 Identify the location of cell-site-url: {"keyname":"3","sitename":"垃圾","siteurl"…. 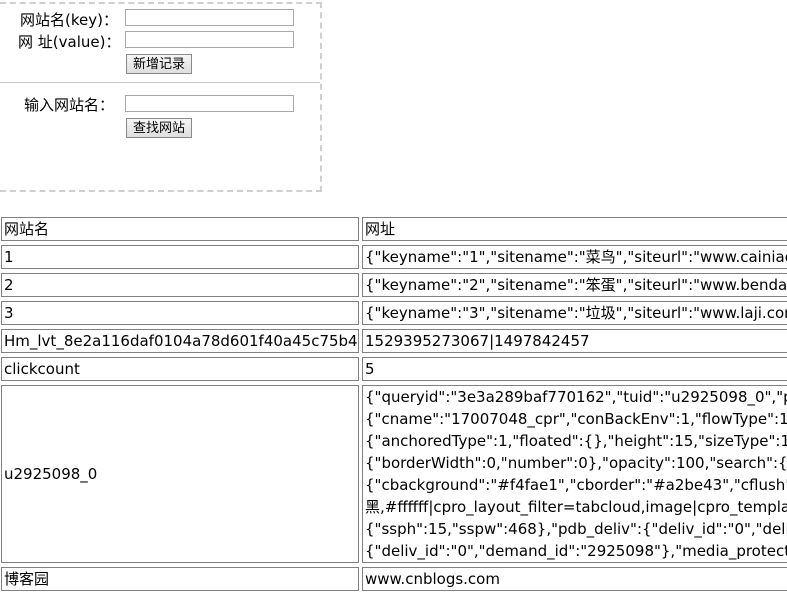
(574, 313).